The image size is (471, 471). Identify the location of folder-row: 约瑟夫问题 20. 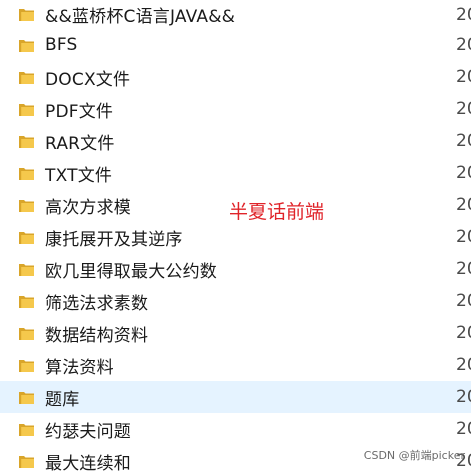
(235, 429).